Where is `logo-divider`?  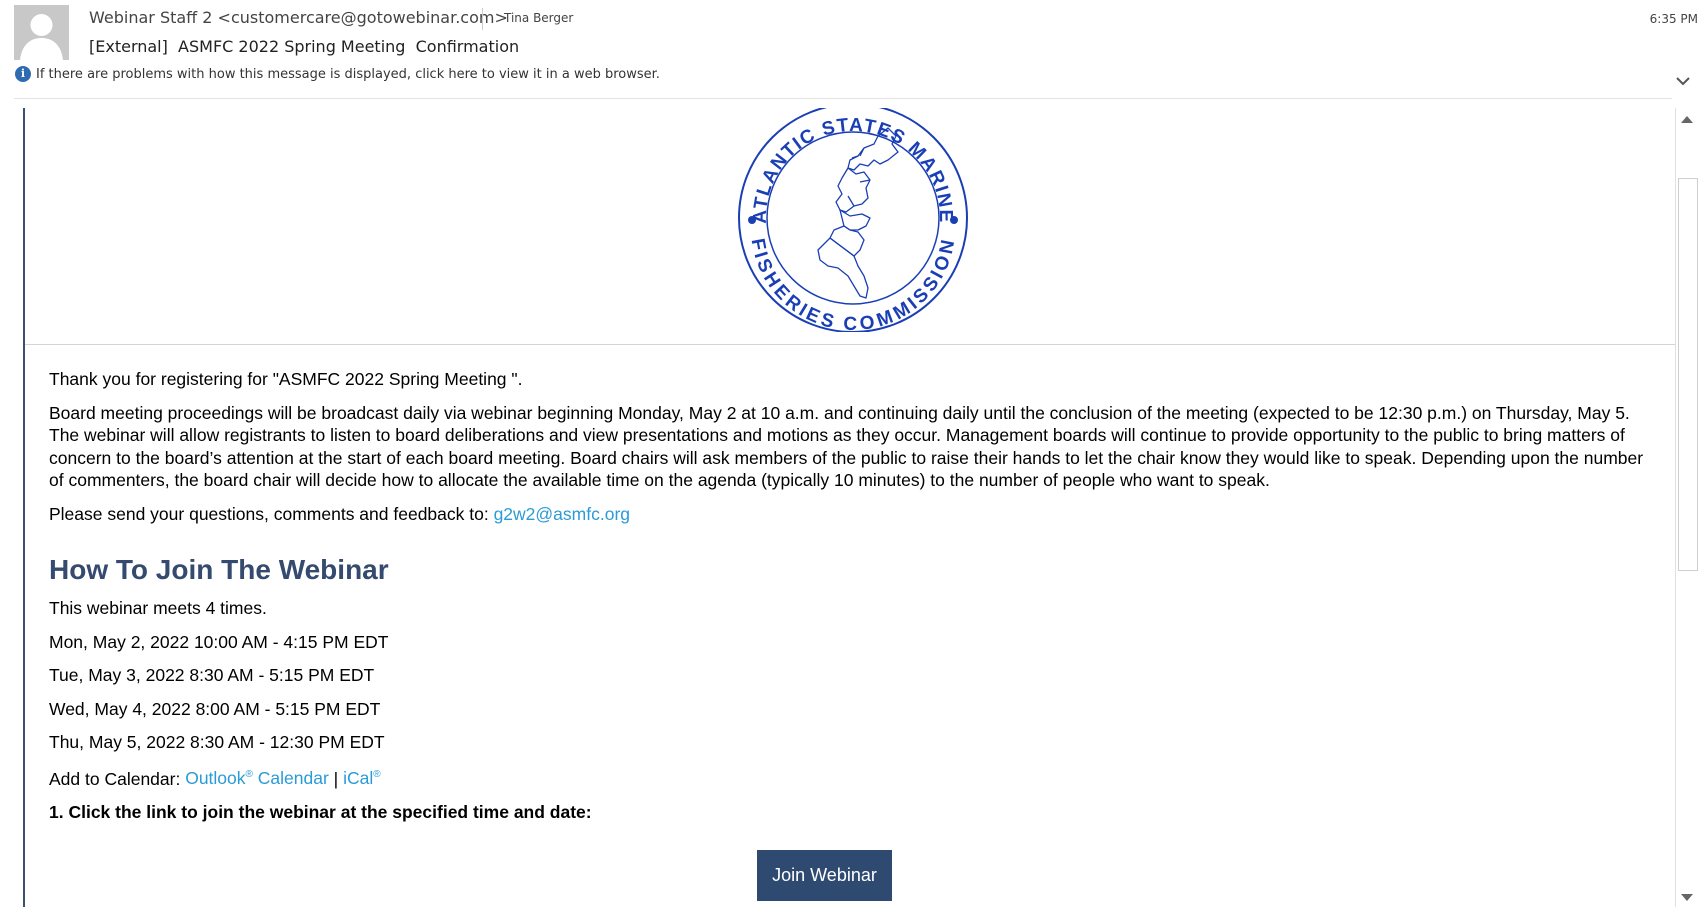 logo-divider is located at coordinates (850, 344).